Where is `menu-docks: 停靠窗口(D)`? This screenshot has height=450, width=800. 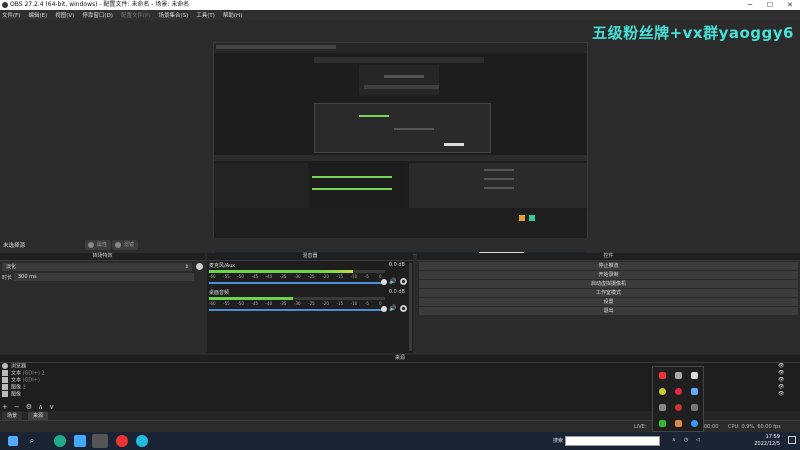 menu-docks: 停靠窗口(D) is located at coordinates (97, 15).